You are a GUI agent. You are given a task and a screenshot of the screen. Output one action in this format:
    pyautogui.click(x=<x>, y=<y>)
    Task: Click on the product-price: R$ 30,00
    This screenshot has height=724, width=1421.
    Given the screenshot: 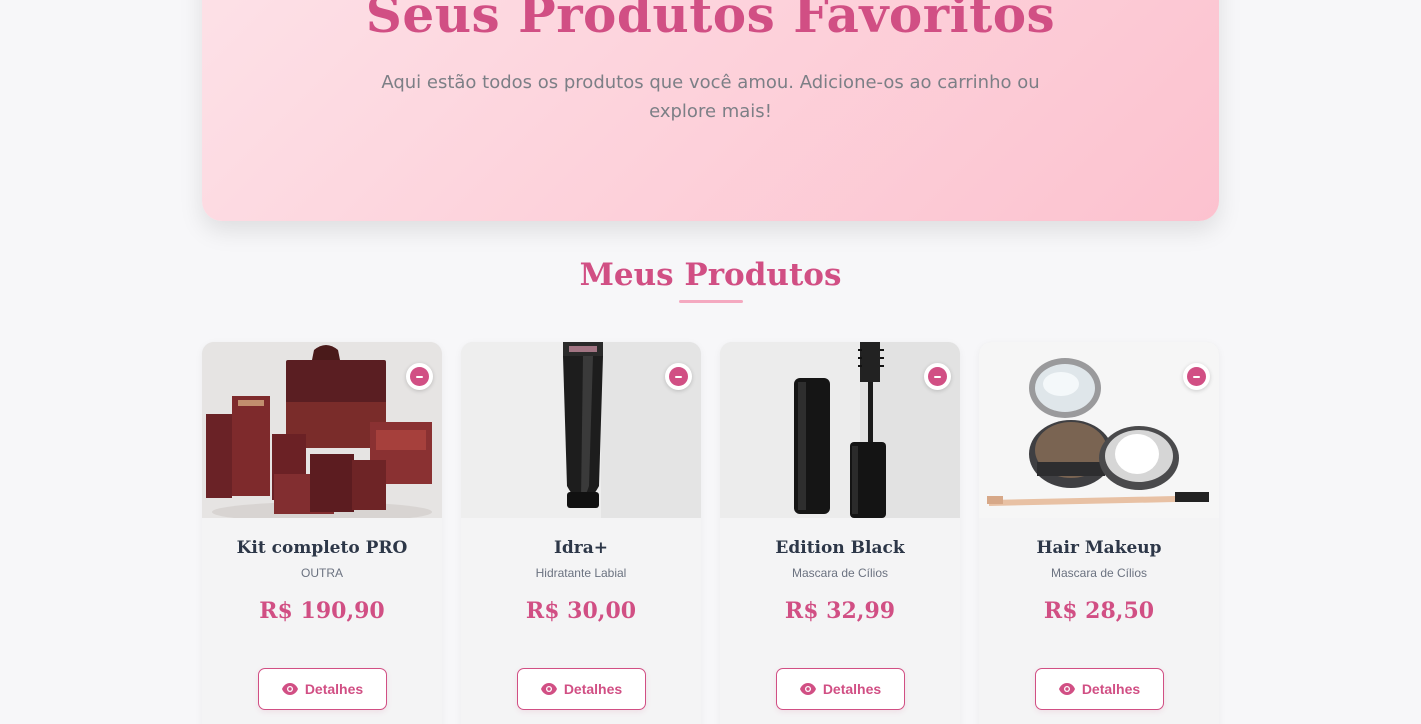 What is the action you would take?
    pyautogui.click(x=581, y=611)
    